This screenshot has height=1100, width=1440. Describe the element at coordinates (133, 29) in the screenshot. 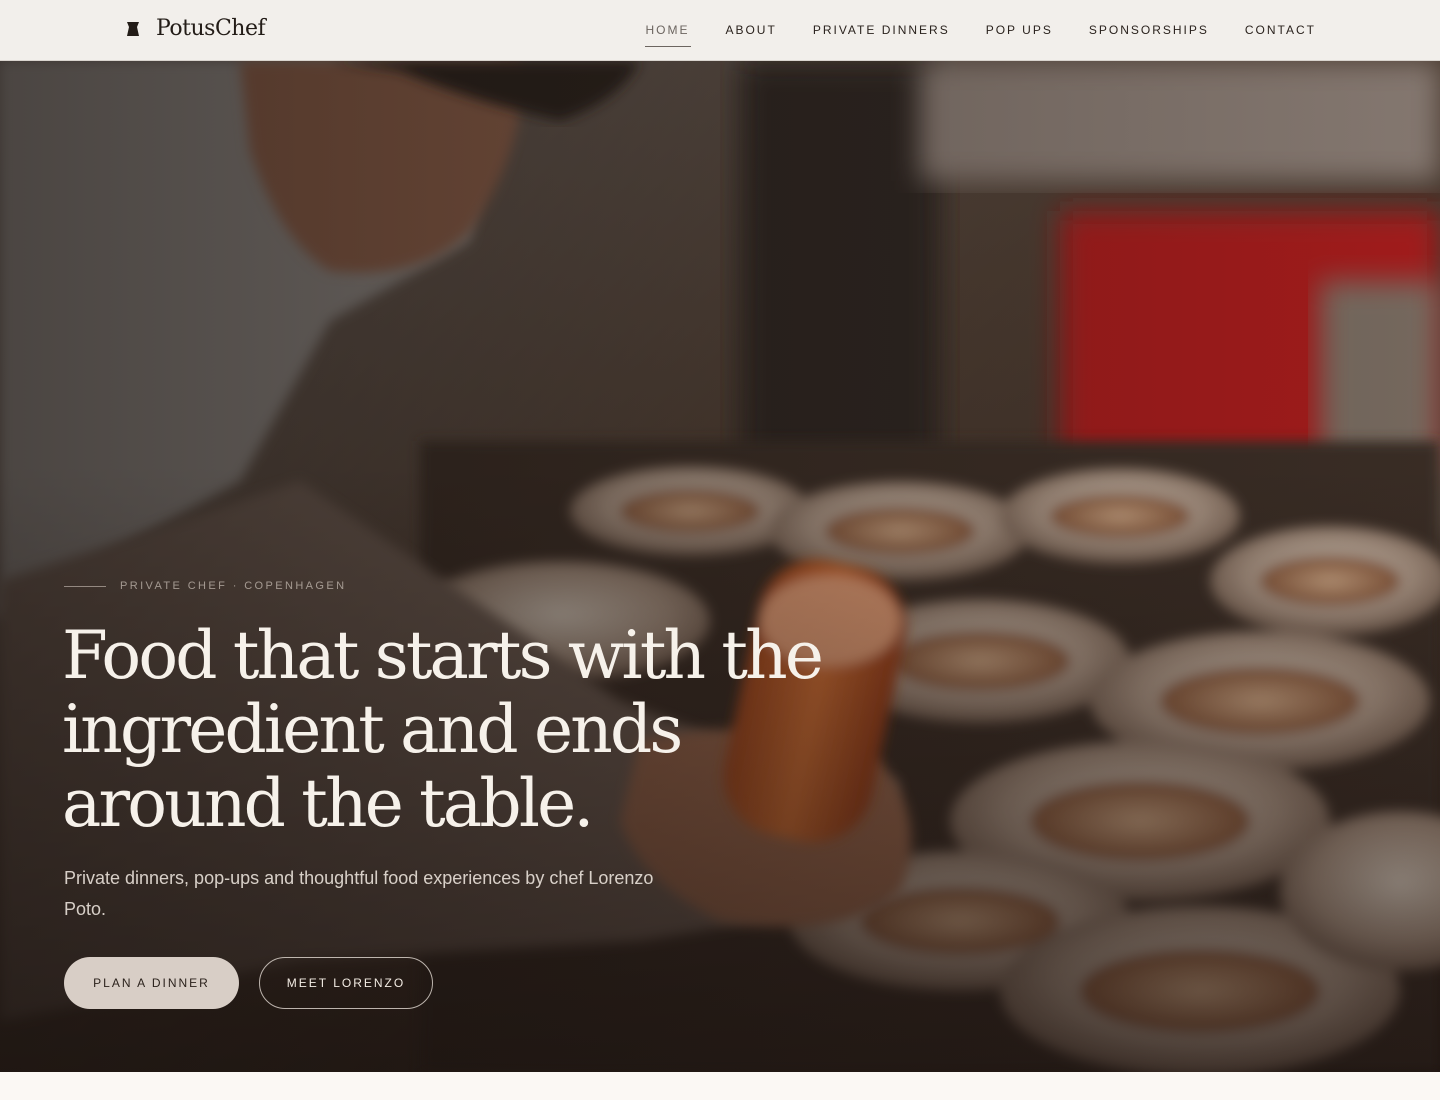

I see `chef-hat-icon` at that location.